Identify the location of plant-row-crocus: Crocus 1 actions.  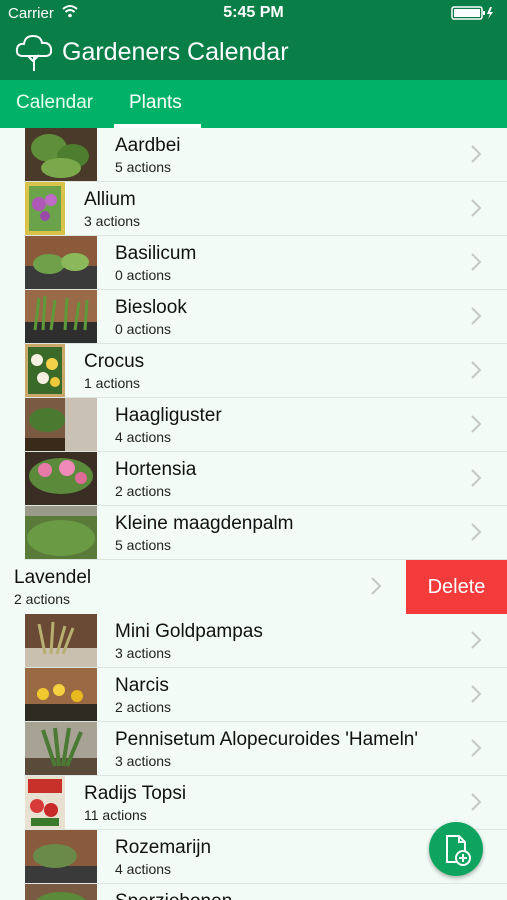
(253, 371).